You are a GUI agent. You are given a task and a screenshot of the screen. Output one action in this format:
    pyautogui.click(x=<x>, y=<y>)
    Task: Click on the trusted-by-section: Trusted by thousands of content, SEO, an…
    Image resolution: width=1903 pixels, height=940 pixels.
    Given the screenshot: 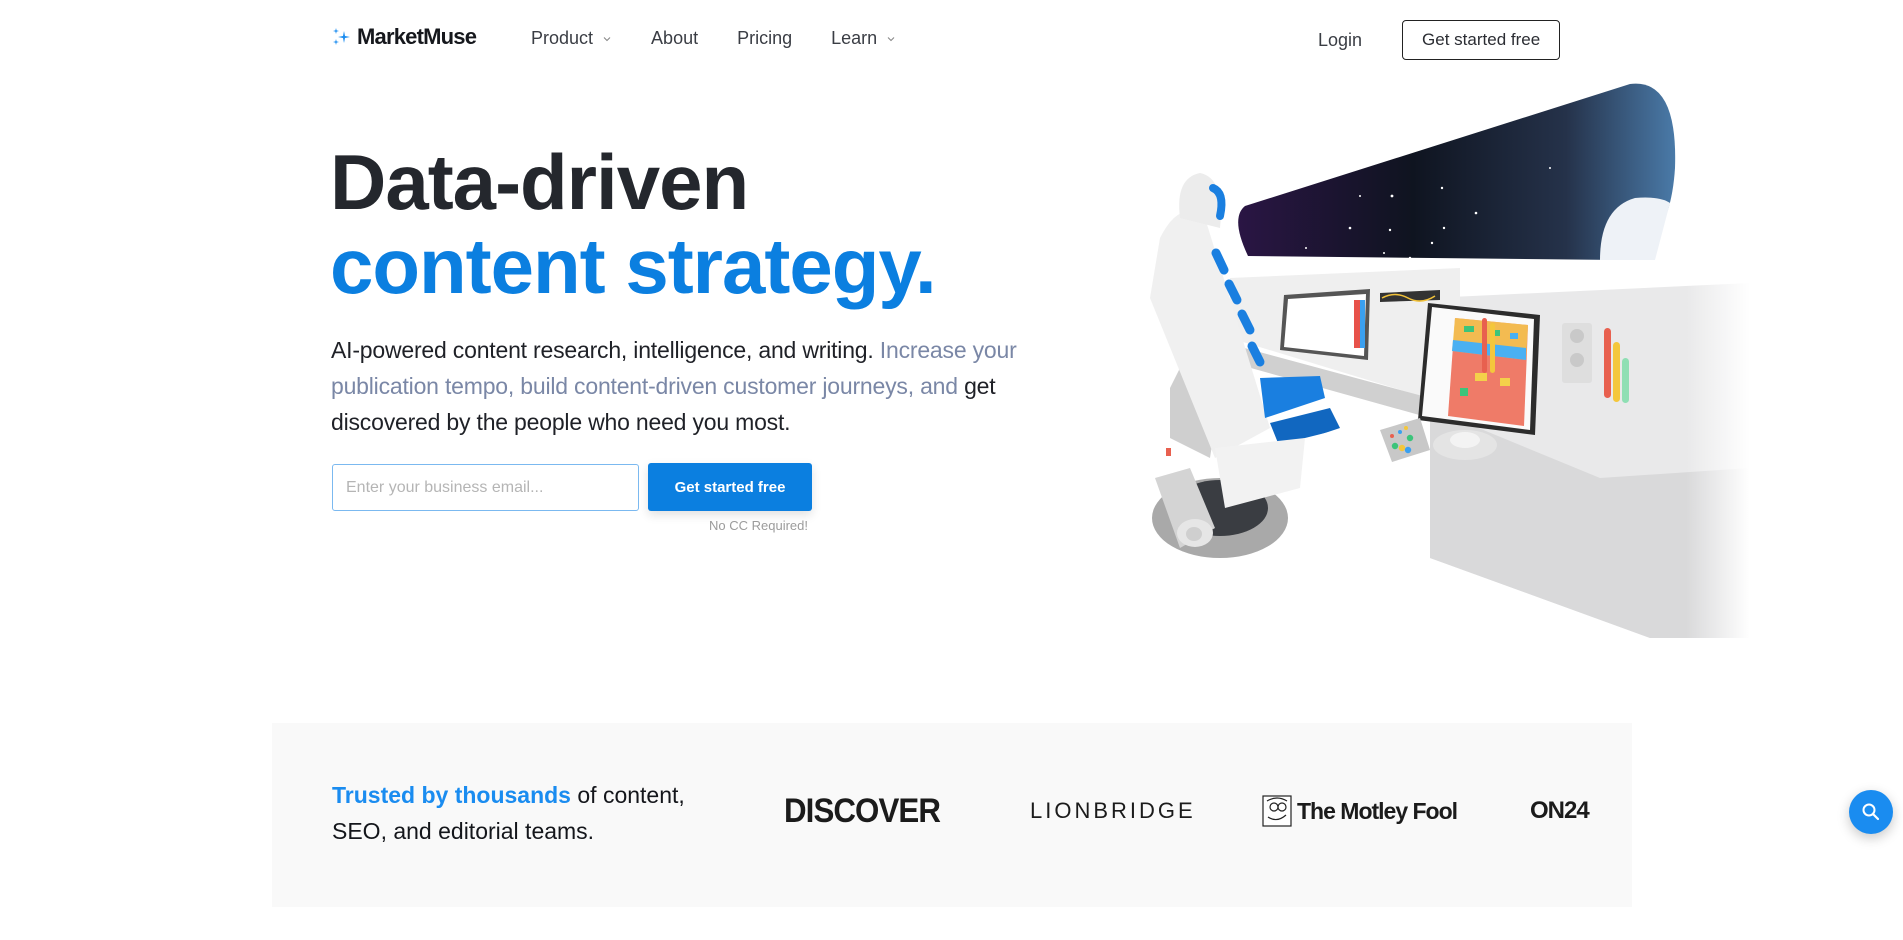 What is the action you would take?
    pyautogui.click(x=952, y=815)
    